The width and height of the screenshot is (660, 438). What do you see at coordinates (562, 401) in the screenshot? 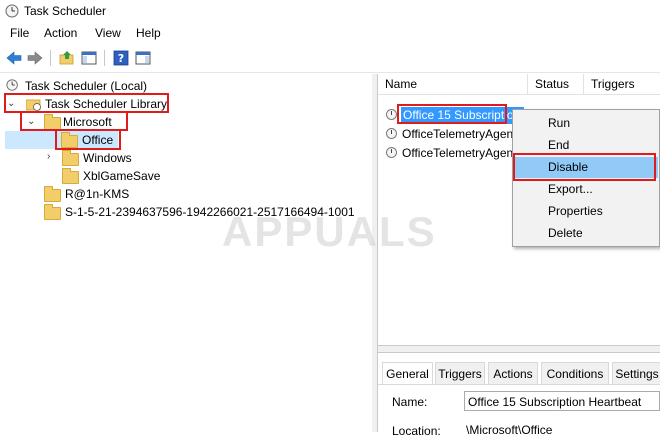
I see `name-field: Office 15 Subscription Heartbeat` at bounding box center [562, 401].